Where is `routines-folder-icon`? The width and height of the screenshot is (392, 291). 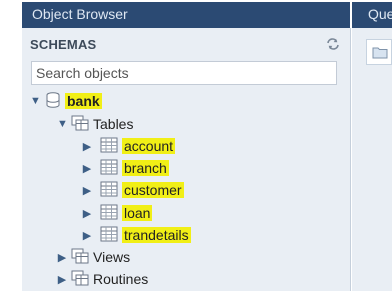
routines-folder-icon is located at coordinates (80, 279).